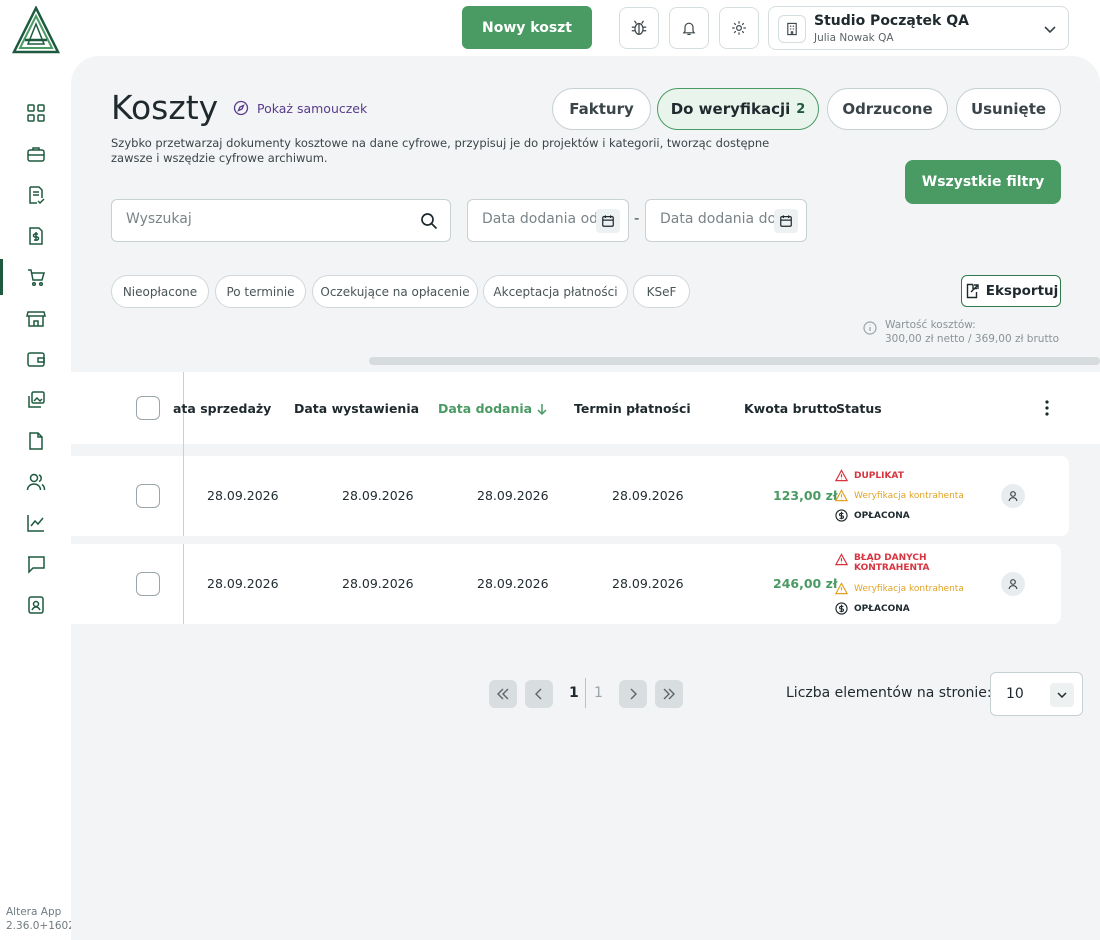  I want to click on invoice-check-icon, so click(37, 195).